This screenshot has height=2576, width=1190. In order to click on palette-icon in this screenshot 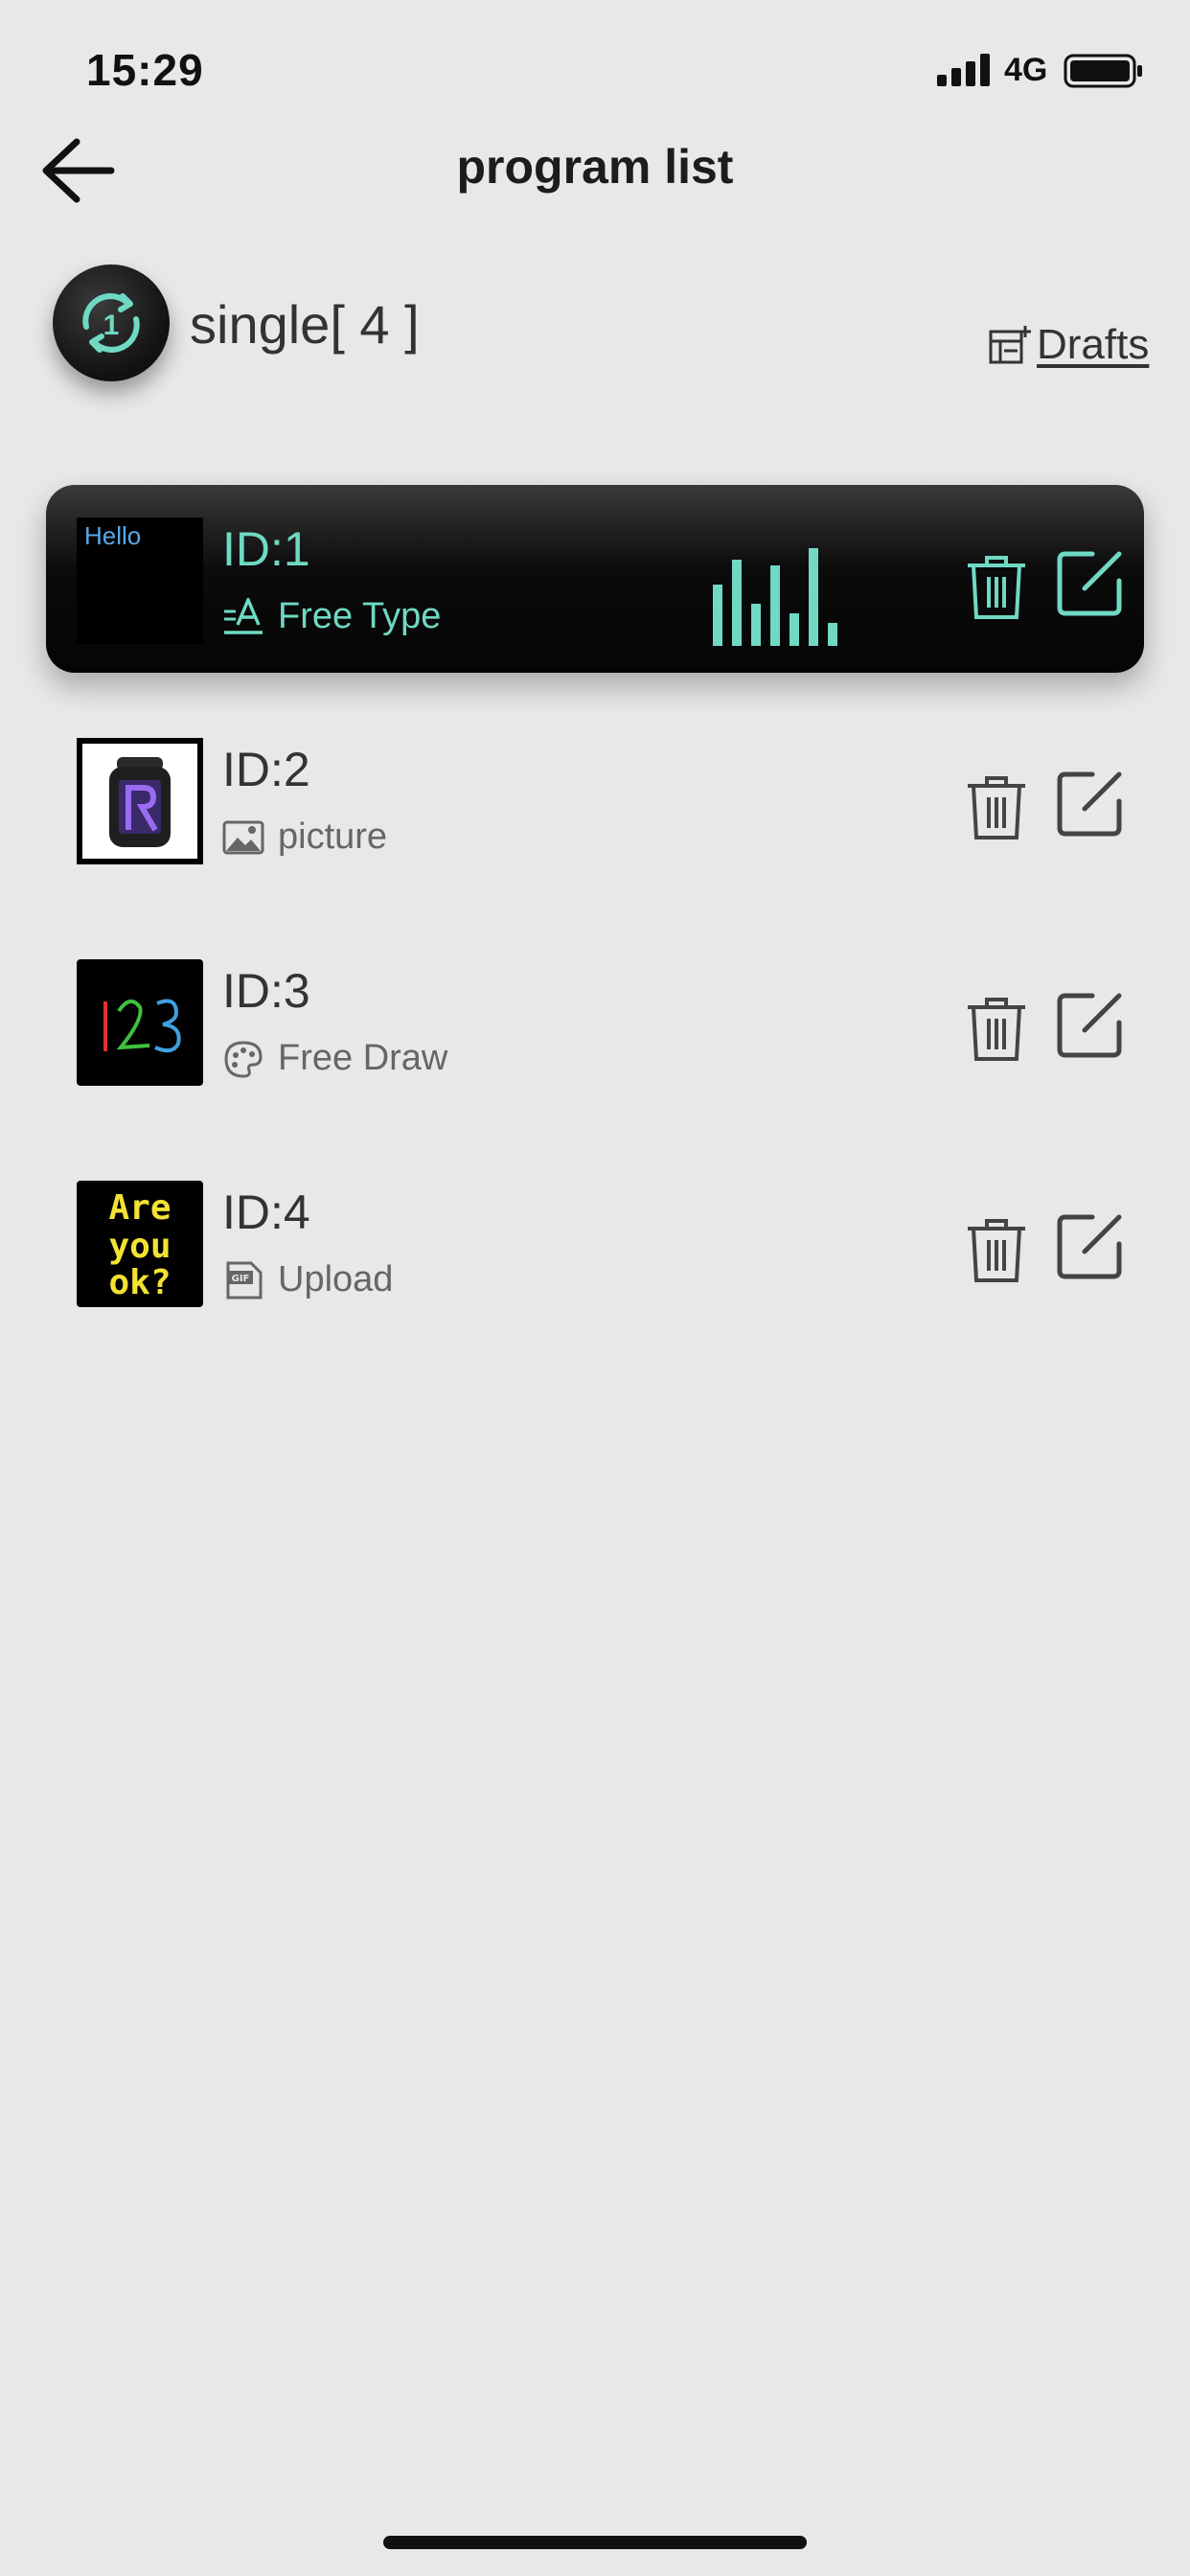, I will do `click(243, 1059)`.